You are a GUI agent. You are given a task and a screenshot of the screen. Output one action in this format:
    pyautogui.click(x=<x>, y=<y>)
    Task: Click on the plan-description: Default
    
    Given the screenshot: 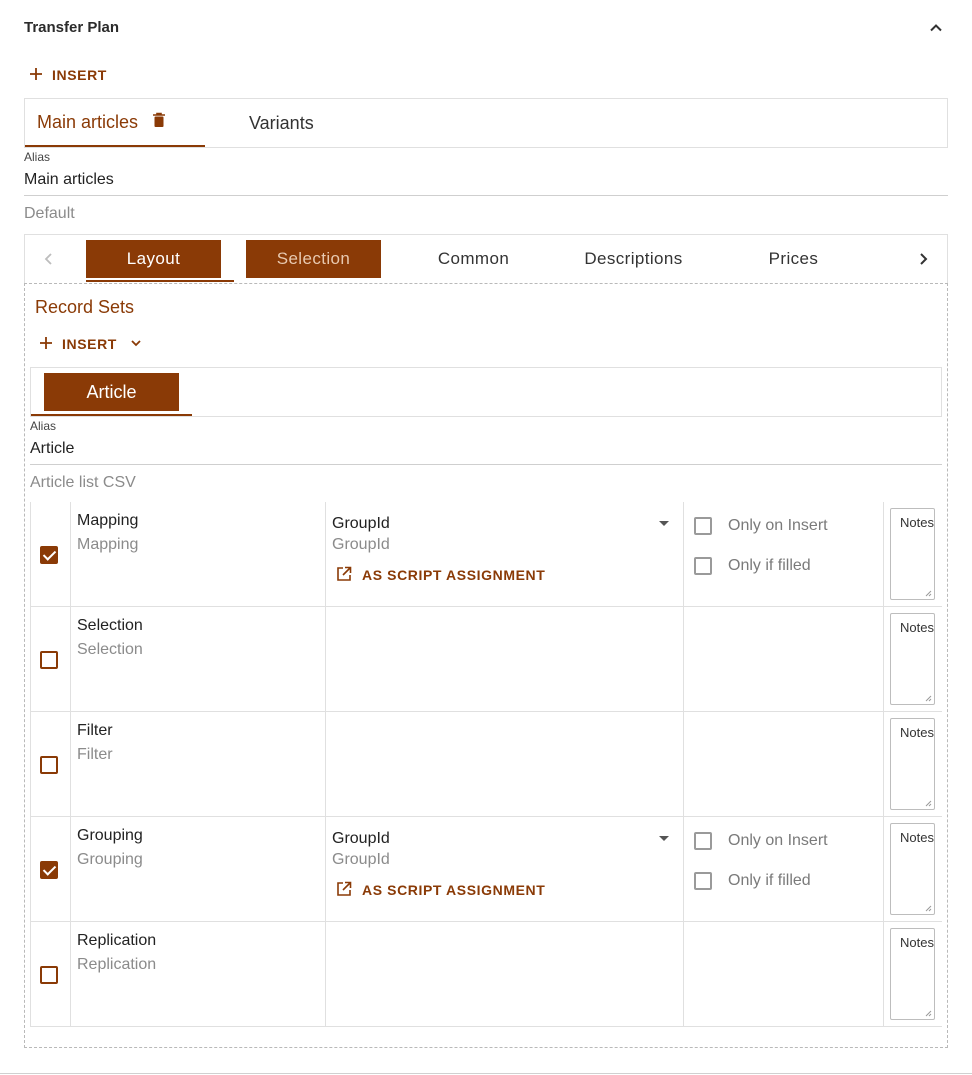 What is the action you would take?
    pyautogui.click(x=49, y=213)
    